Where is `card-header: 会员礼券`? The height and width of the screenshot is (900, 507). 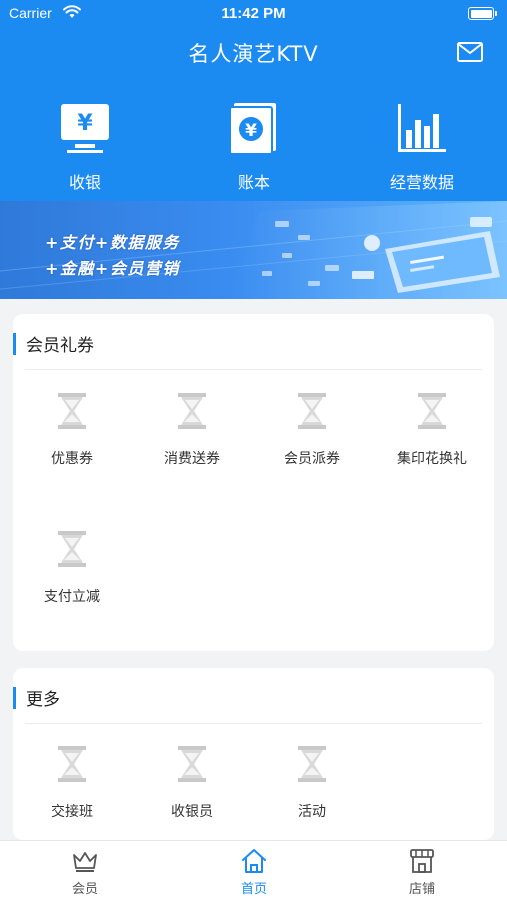
card-header: 会员礼券 is located at coordinates (253, 342).